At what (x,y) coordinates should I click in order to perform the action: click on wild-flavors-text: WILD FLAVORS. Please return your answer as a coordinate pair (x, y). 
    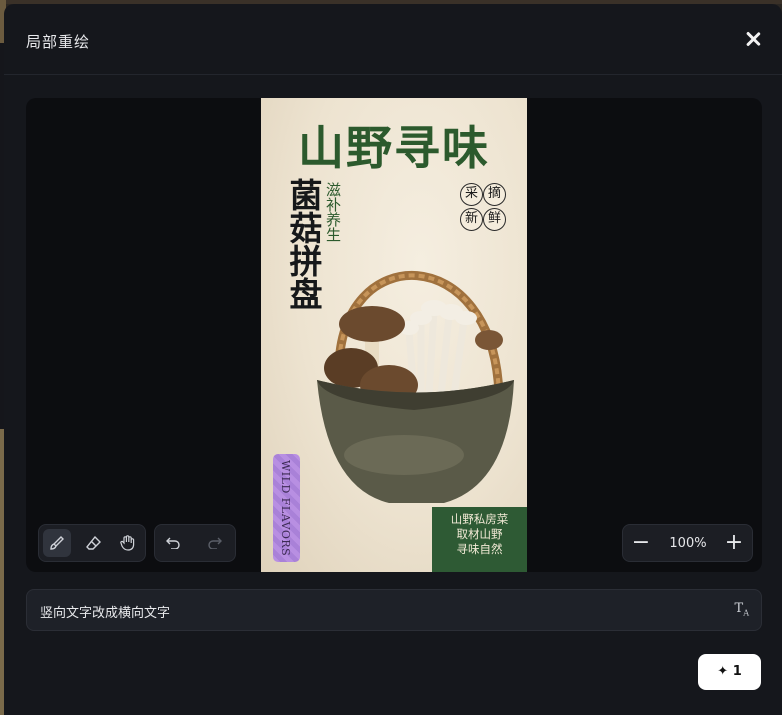
    Looking at the image, I should click on (285, 508).